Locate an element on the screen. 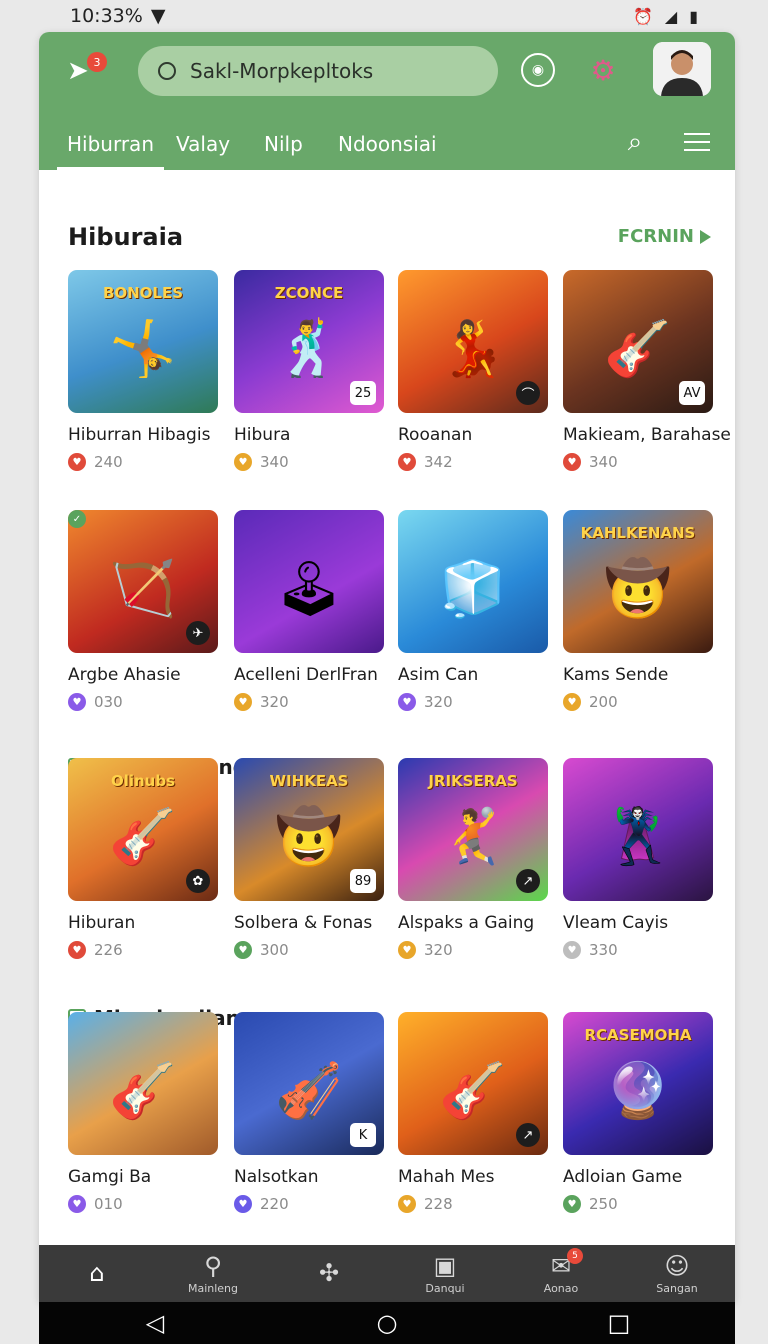  game-thumbnail: 🏹 ✈ is located at coordinates (143, 581).